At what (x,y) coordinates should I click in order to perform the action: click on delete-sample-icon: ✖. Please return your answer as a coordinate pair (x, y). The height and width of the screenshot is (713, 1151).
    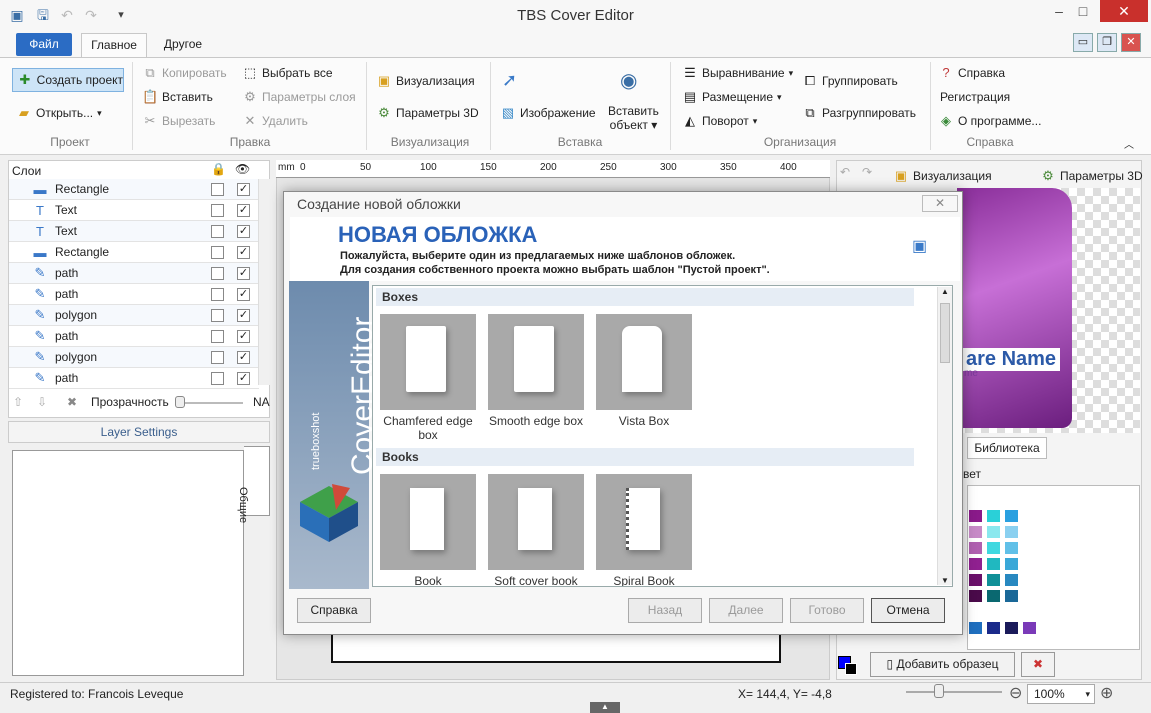
    Looking at the image, I should click on (1038, 664).